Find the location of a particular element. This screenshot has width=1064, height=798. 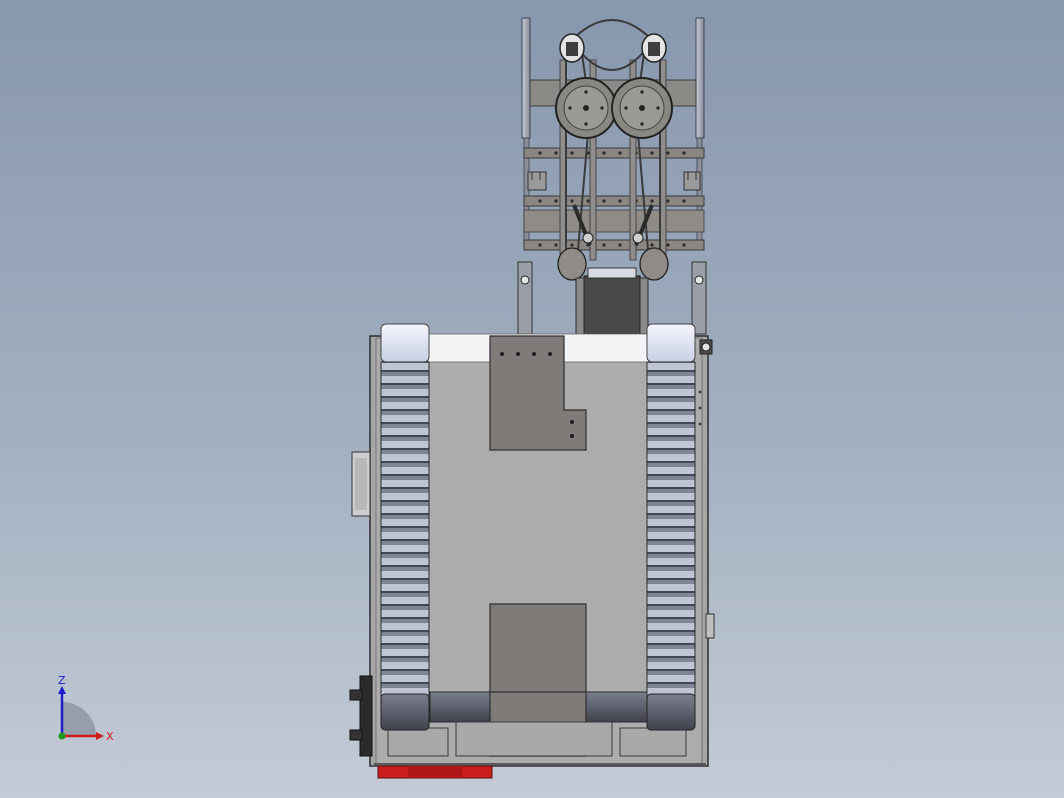

z-axis-label: Z is located at coordinates (62, 680).